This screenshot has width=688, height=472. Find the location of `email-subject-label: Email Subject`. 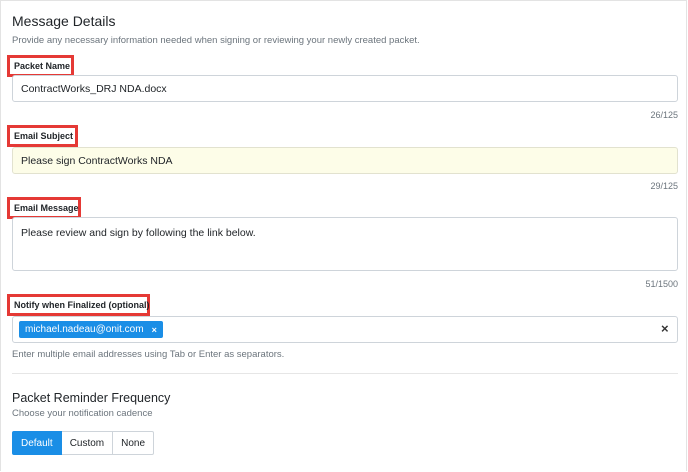

email-subject-label: Email Subject is located at coordinates (44, 136).